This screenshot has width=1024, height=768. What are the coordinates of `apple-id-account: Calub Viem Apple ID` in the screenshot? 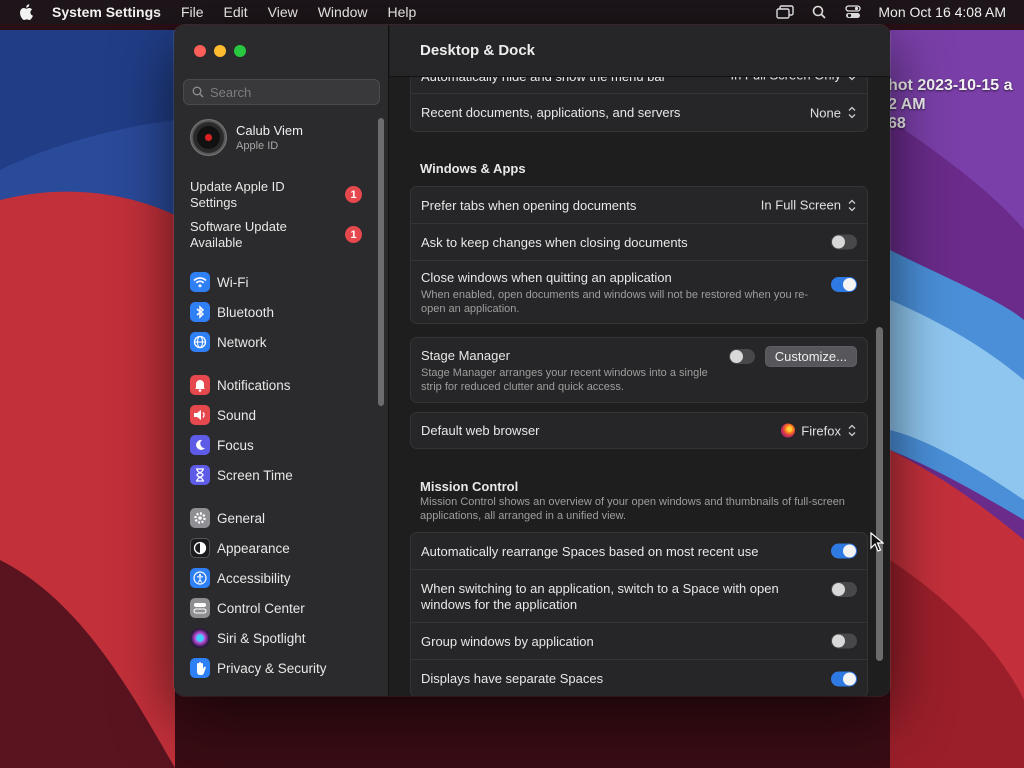 It's located at (246, 137).